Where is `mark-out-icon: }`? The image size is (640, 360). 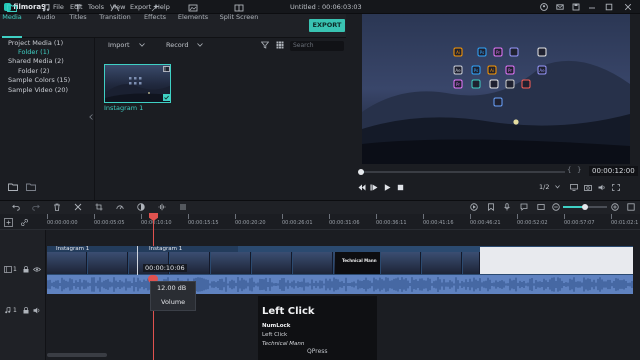
mark-out-icon: } is located at coordinates (579, 170).